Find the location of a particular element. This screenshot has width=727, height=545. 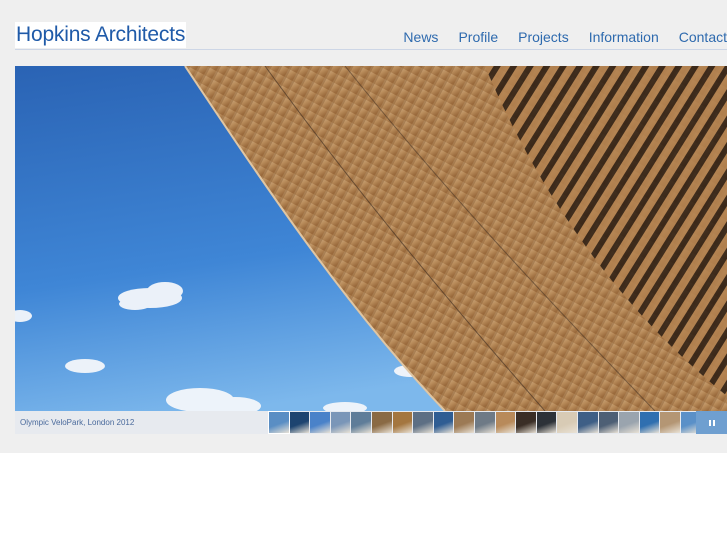

nav-item-information: Information is located at coordinates (624, 37).